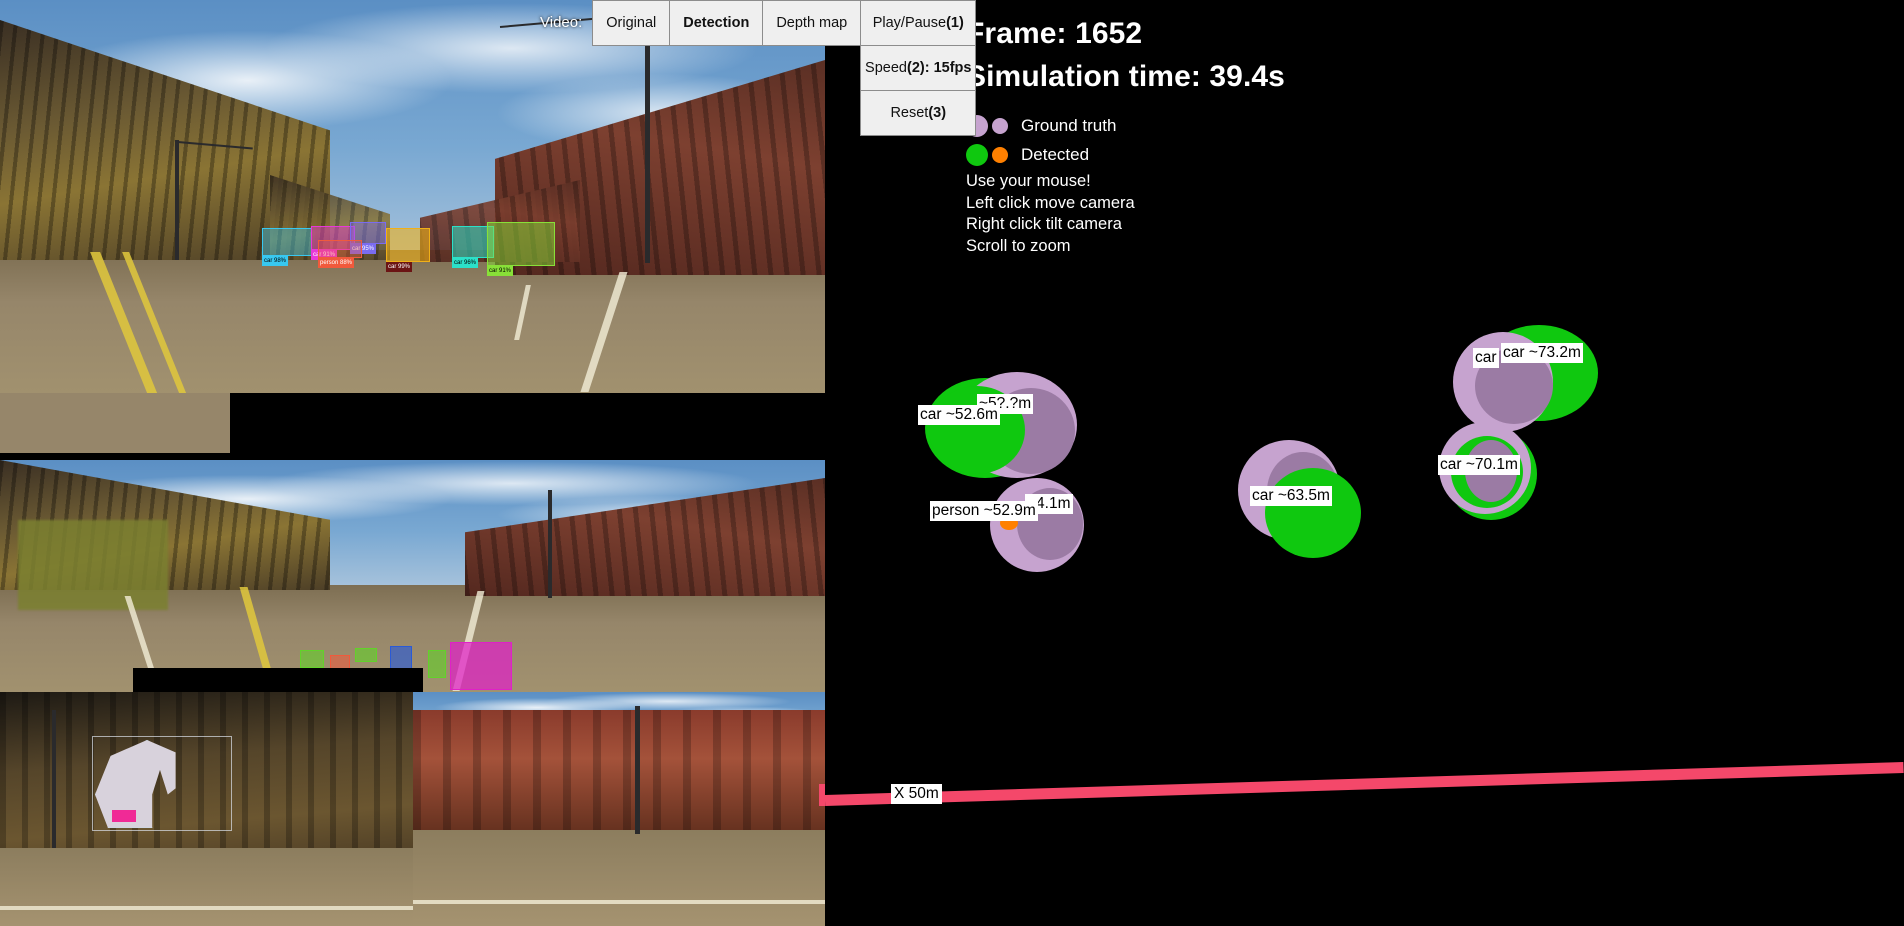 This screenshot has width=1904, height=926. Describe the element at coordinates (886, 68) in the screenshot. I see `speed-label: Speed` at that location.